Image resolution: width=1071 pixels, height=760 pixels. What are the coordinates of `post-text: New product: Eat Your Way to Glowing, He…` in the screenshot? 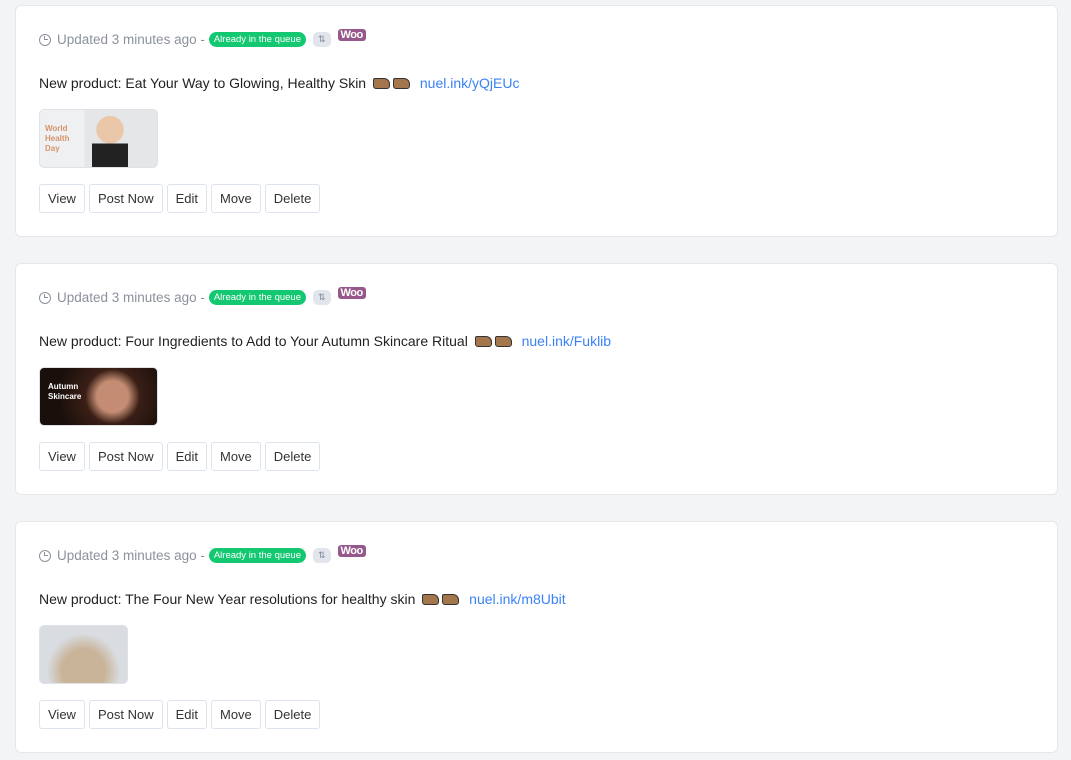 It's located at (279, 83).